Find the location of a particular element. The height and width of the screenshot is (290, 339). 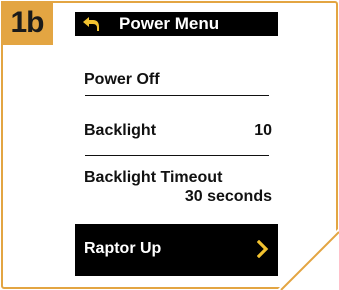

backlight-timeout-value: 30 seconds is located at coordinates (228, 196).